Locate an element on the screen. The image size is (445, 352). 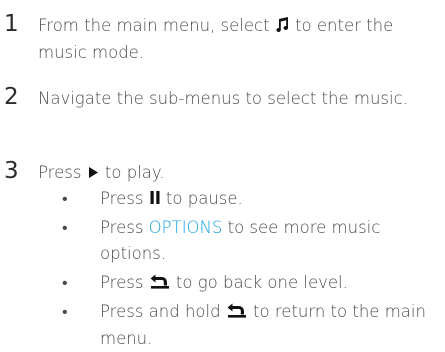
step-number: 2 is located at coordinates (11, 97).